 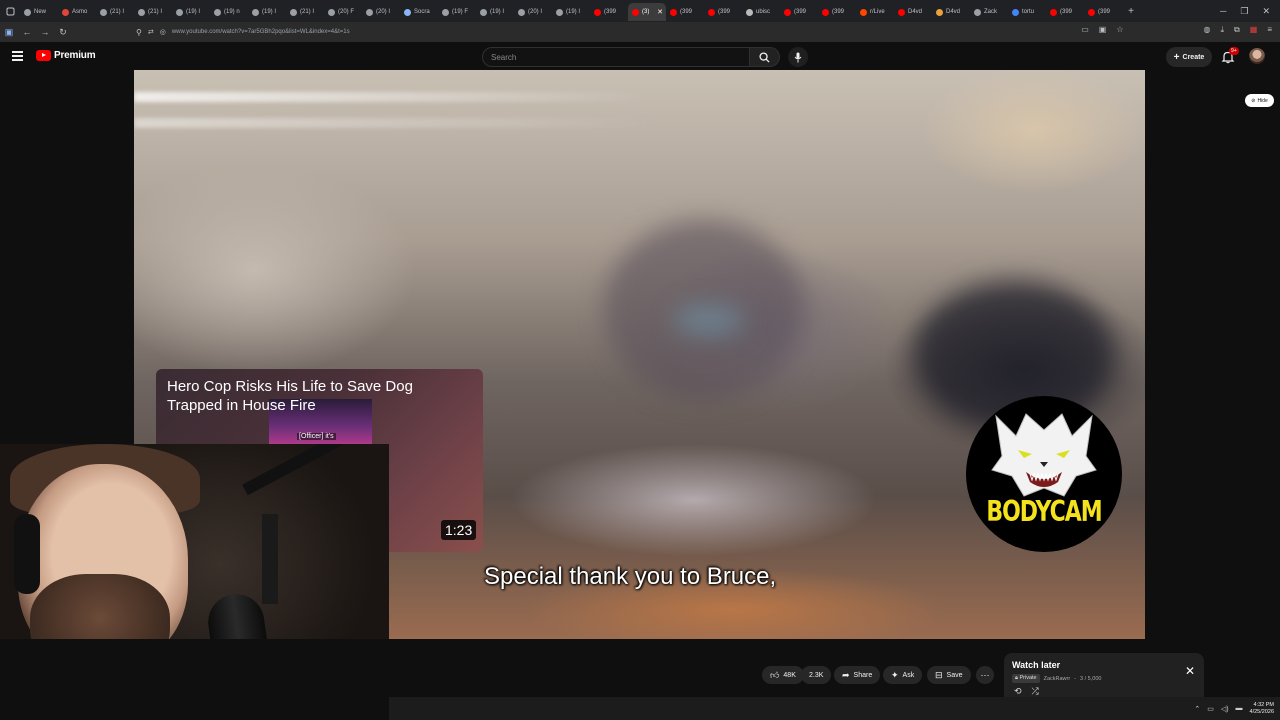 I want to click on browser-tab: (20) F, so click(x=343, y=12).